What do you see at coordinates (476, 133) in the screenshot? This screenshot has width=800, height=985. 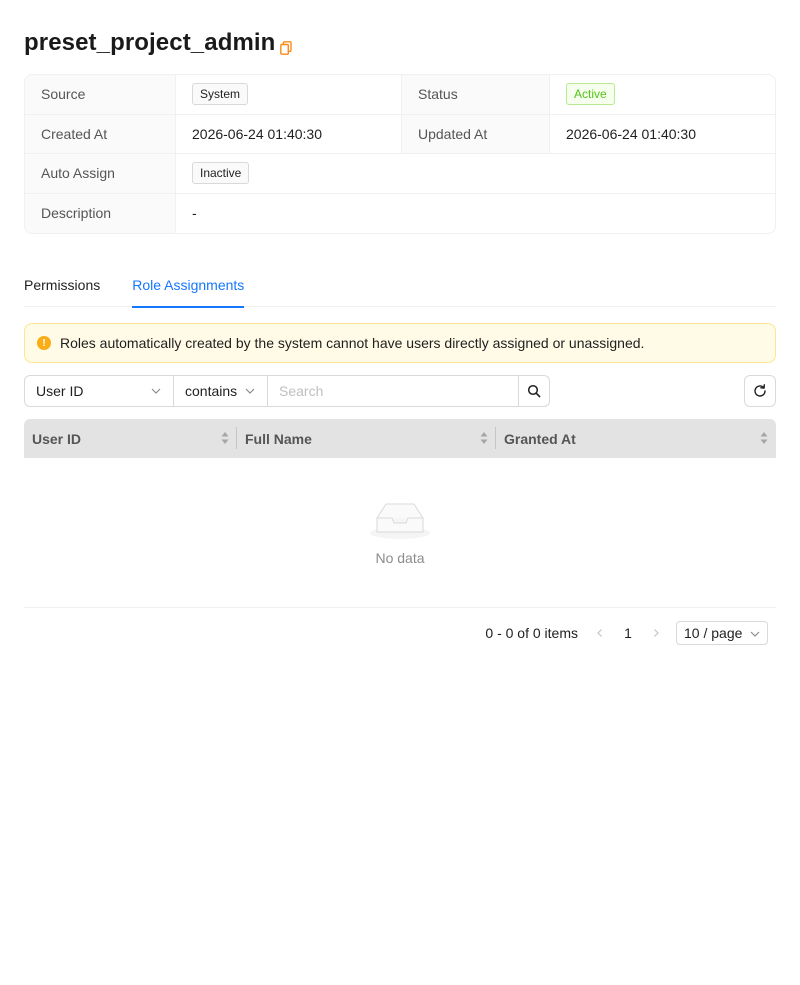 I see `updated-label: Updated At` at bounding box center [476, 133].